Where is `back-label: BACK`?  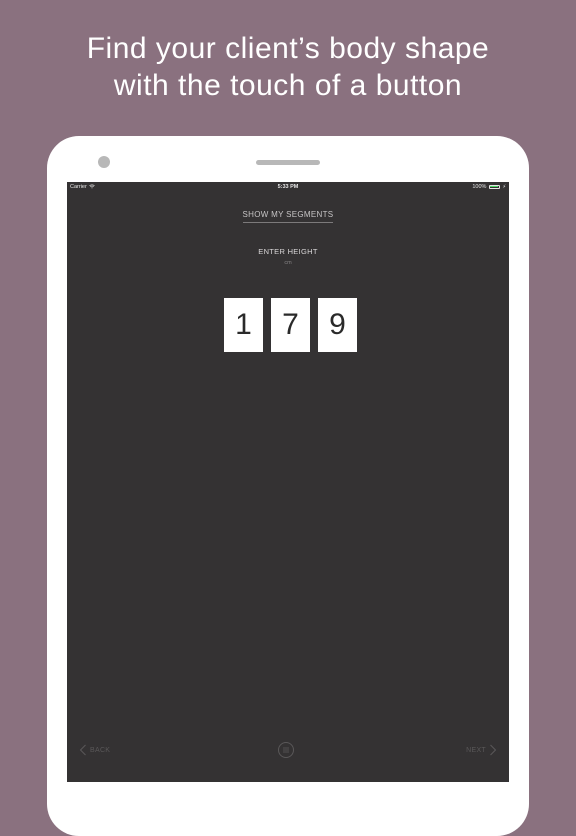
back-label: BACK is located at coordinates (100, 750).